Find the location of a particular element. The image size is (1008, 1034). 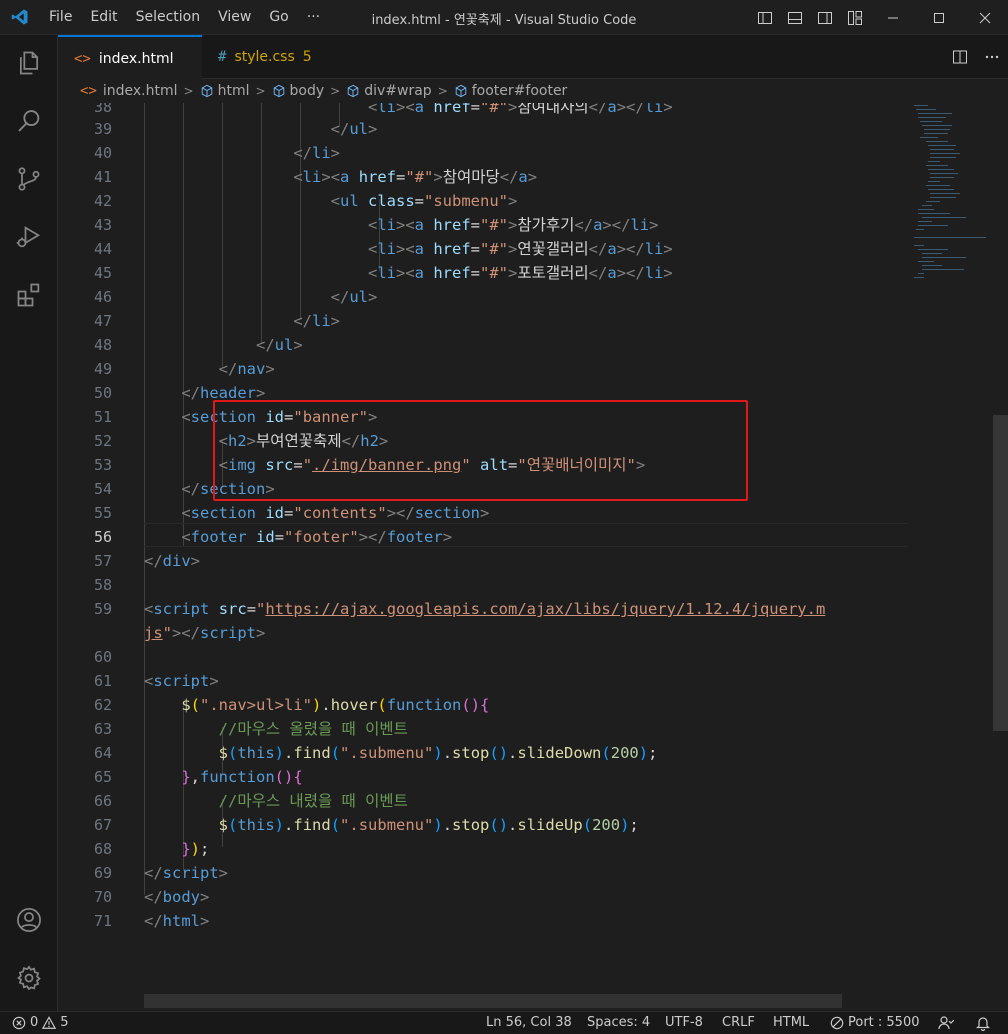

settings-gear-icon is located at coordinates (29, 978).